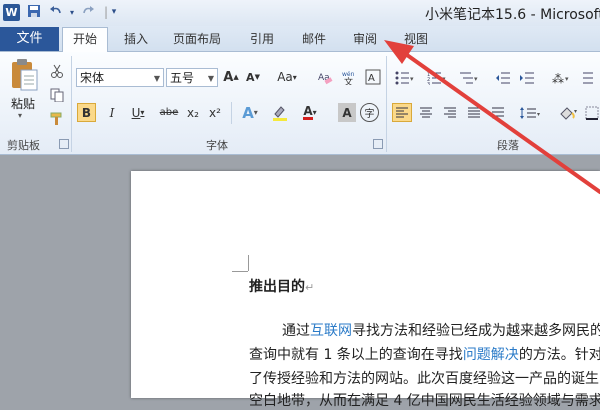 The height and width of the screenshot is (410, 600). Describe the element at coordinates (348, 80) in the screenshot. I see `svg-text: 文` at that location.